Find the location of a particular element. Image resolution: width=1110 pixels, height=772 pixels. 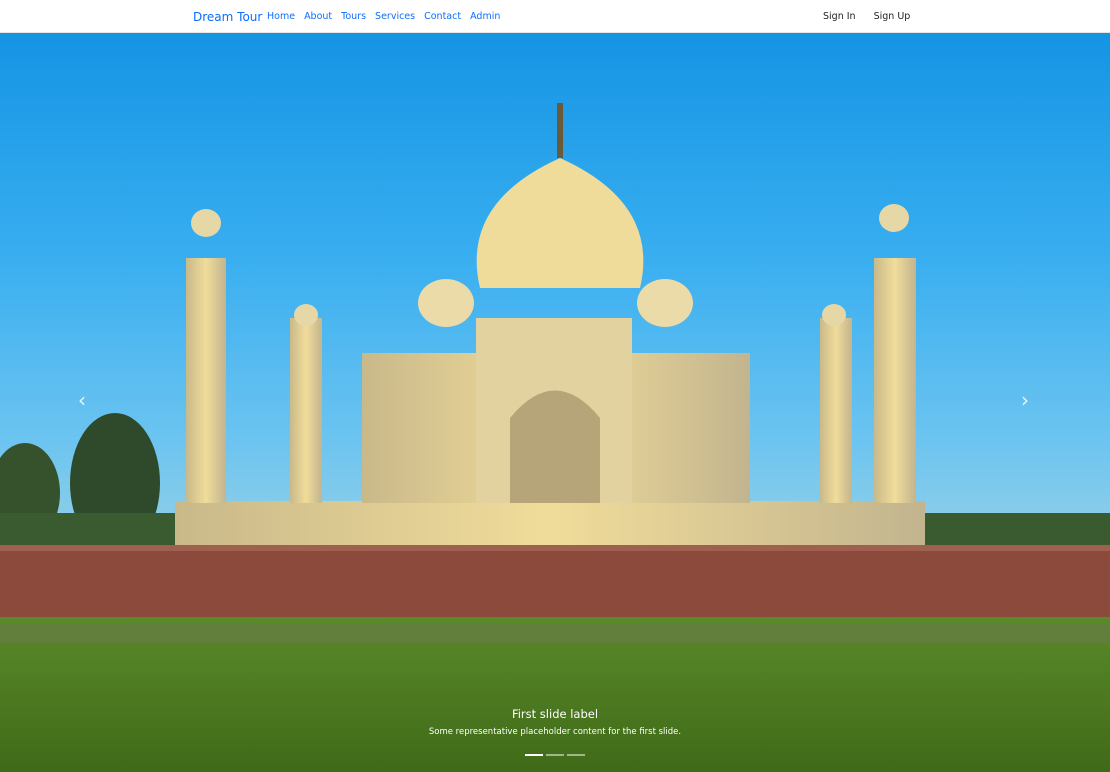

carousel-indicators is located at coordinates (555, 755).